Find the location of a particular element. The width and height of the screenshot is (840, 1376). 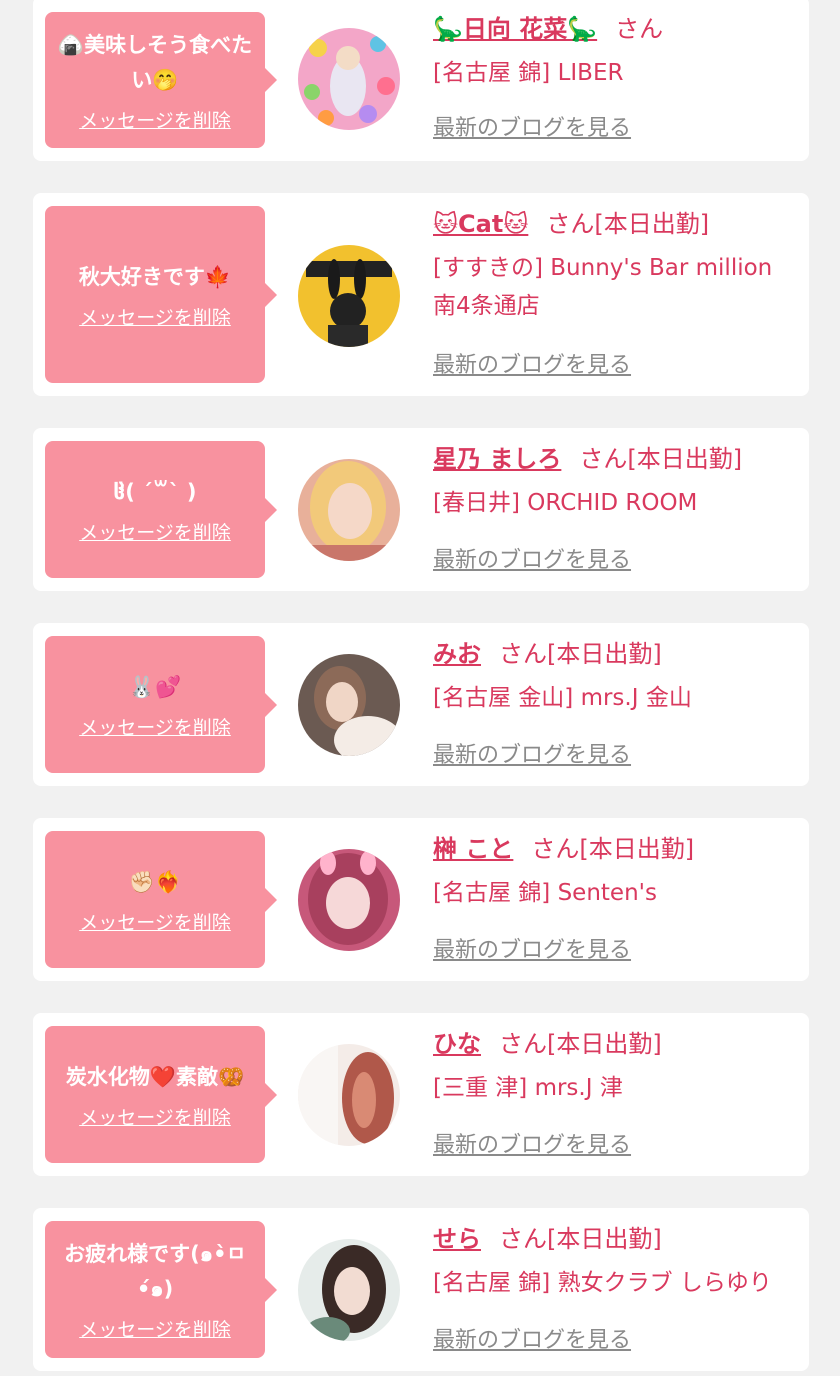

cast-name-link: 星乃 ましろ is located at coordinates (497, 459).